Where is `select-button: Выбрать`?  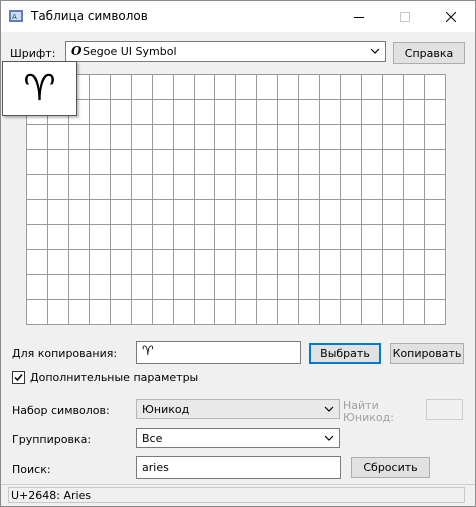
select-button: Выбрать is located at coordinates (345, 353).